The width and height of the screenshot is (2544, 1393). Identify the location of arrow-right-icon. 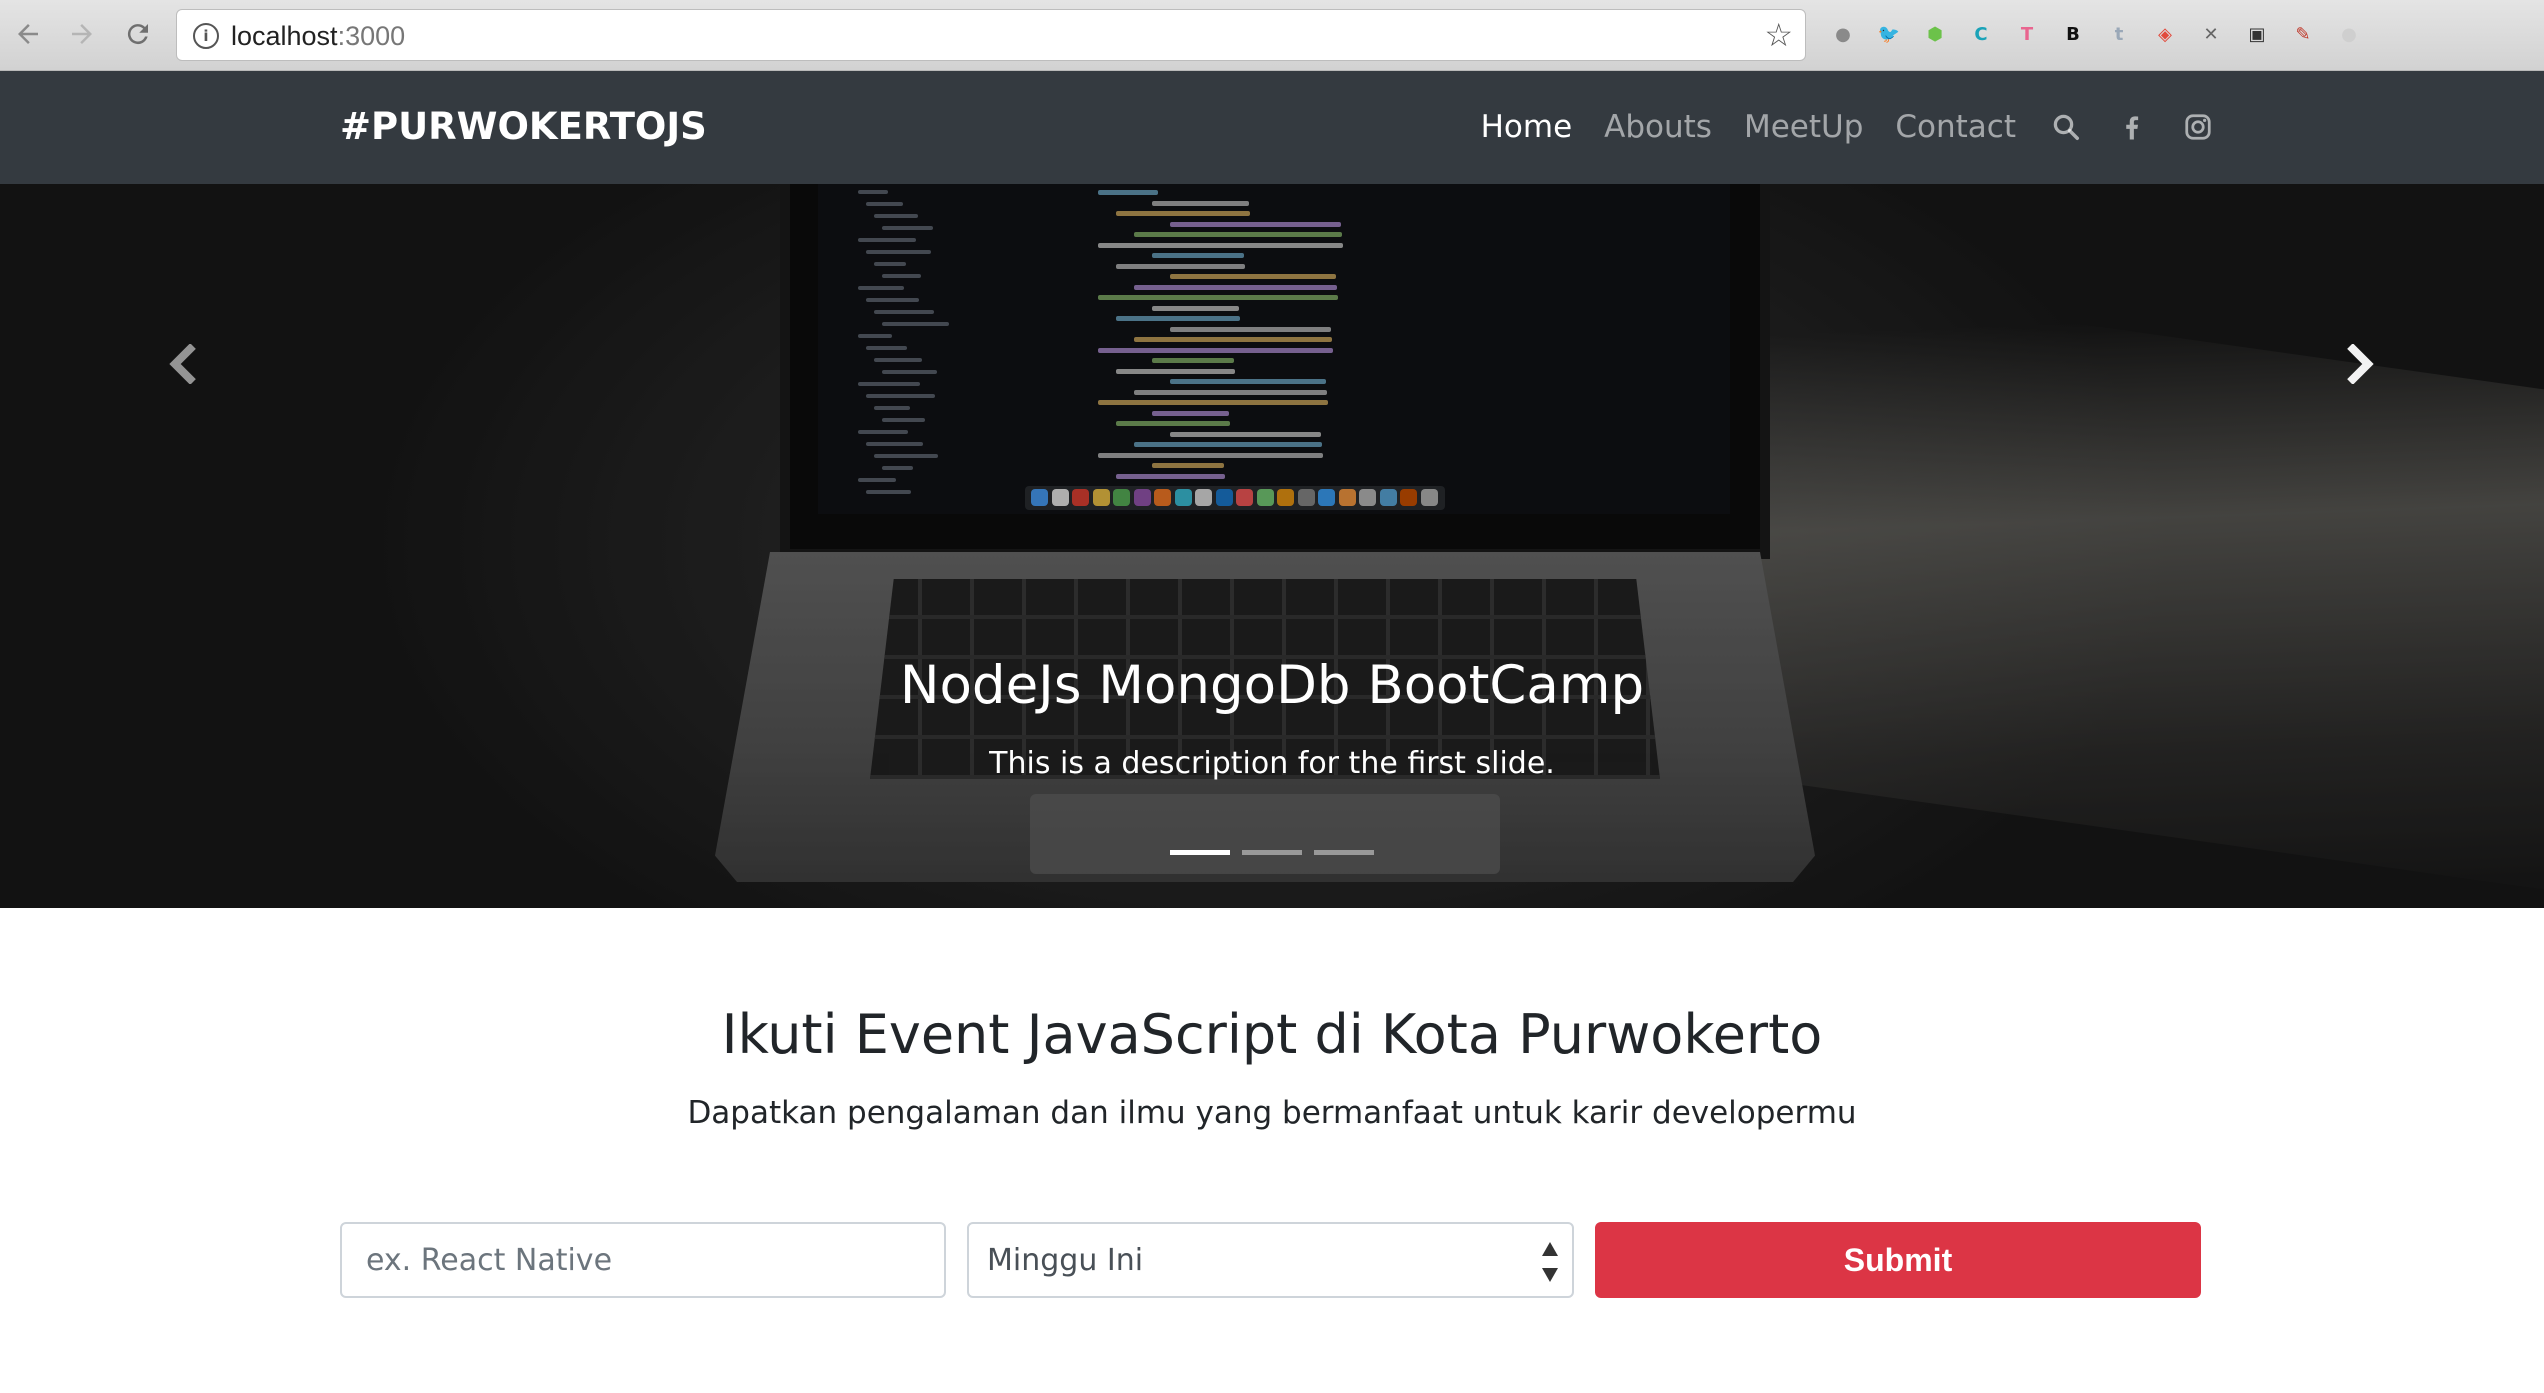
(82, 34).